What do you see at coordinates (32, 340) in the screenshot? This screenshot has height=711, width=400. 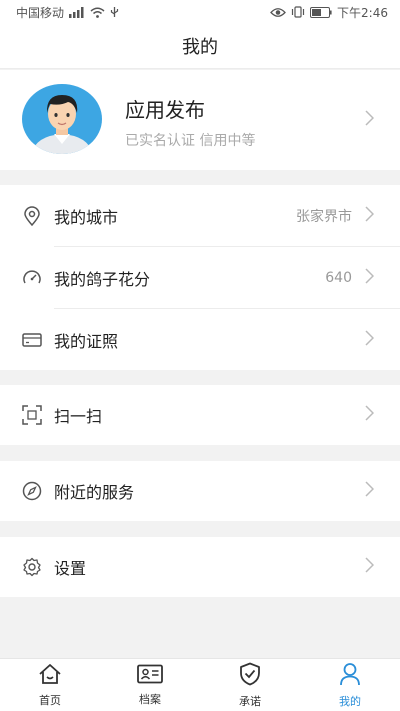 I see `card-icon` at bounding box center [32, 340].